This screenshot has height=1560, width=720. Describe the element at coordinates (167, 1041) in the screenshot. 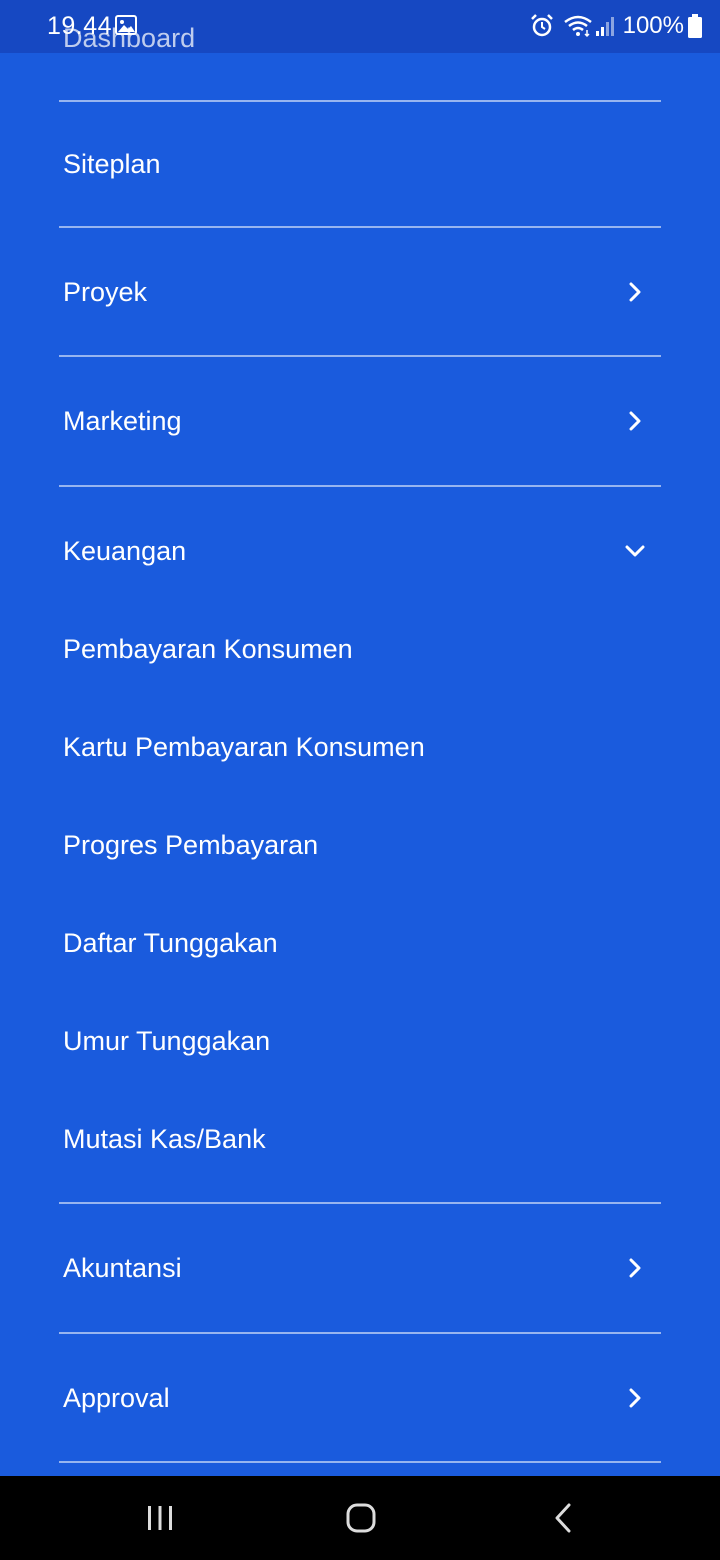

I see `submenu-item-label: Umur Tunggakan` at that location.